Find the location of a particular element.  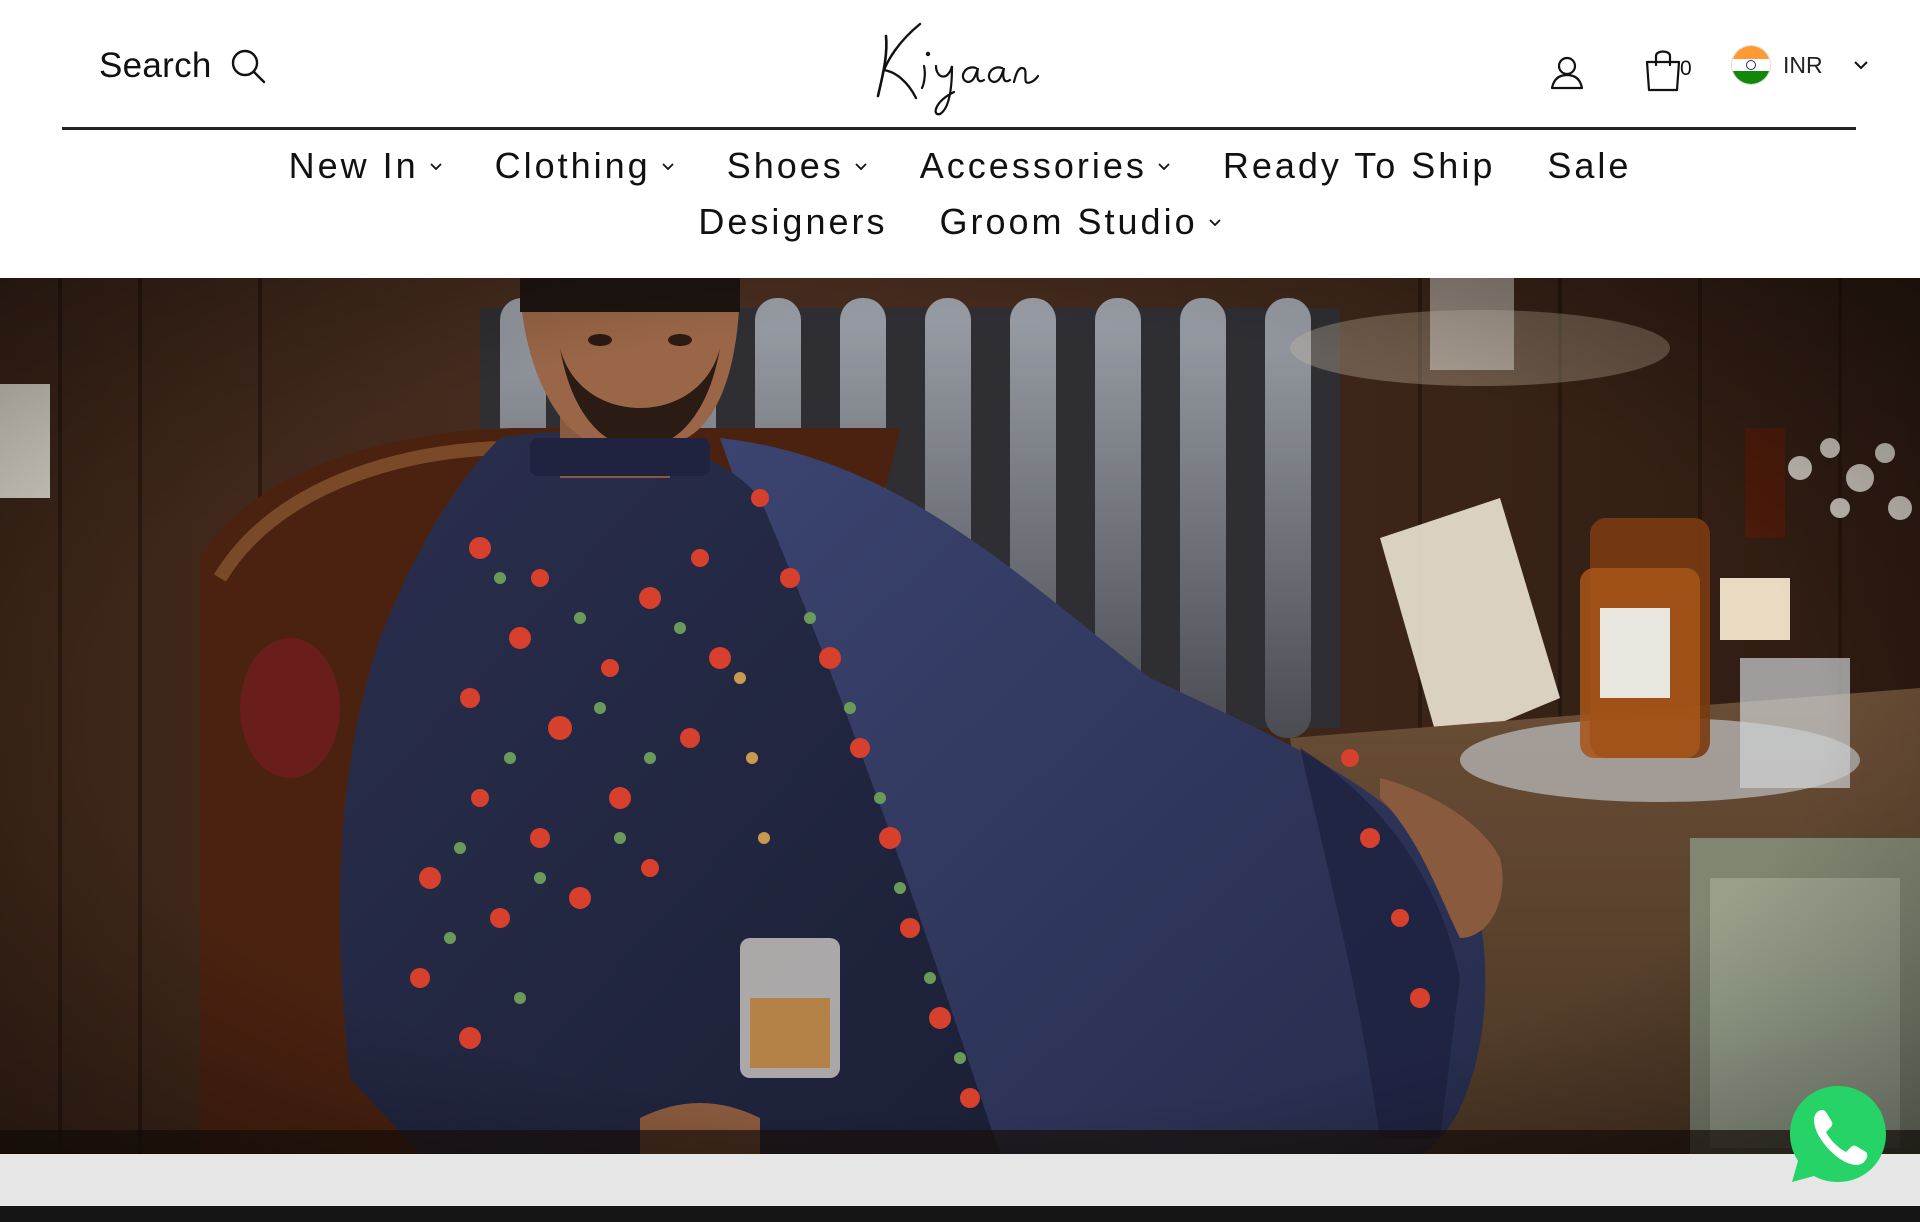

whatsapp-chat-button is located at coordinates (1838, 1134).